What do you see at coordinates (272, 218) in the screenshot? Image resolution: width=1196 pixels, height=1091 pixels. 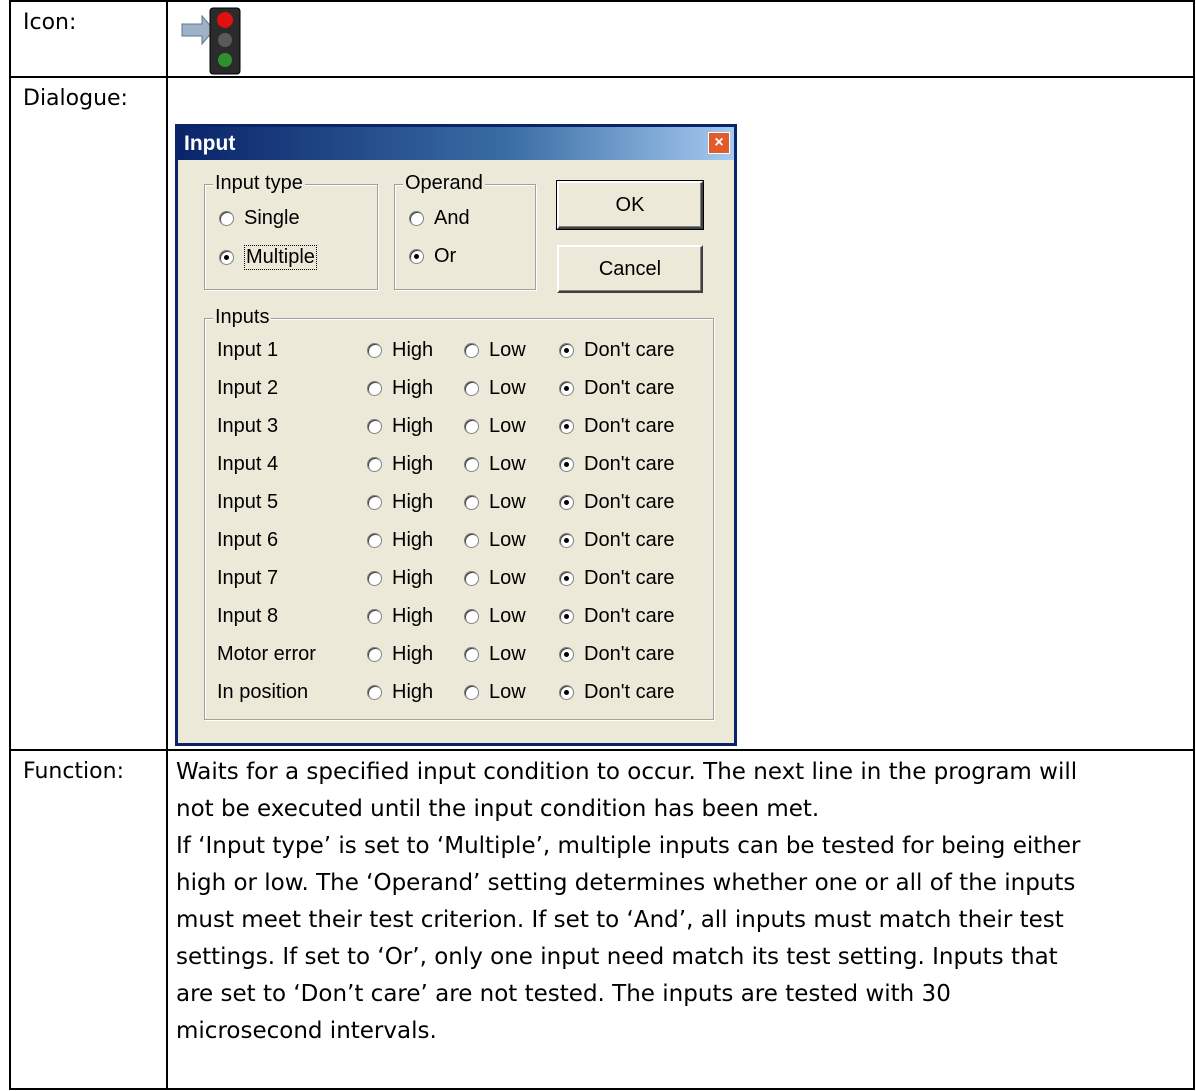 I see `input-type-single-label: Single` at bounding box center [272, 218].